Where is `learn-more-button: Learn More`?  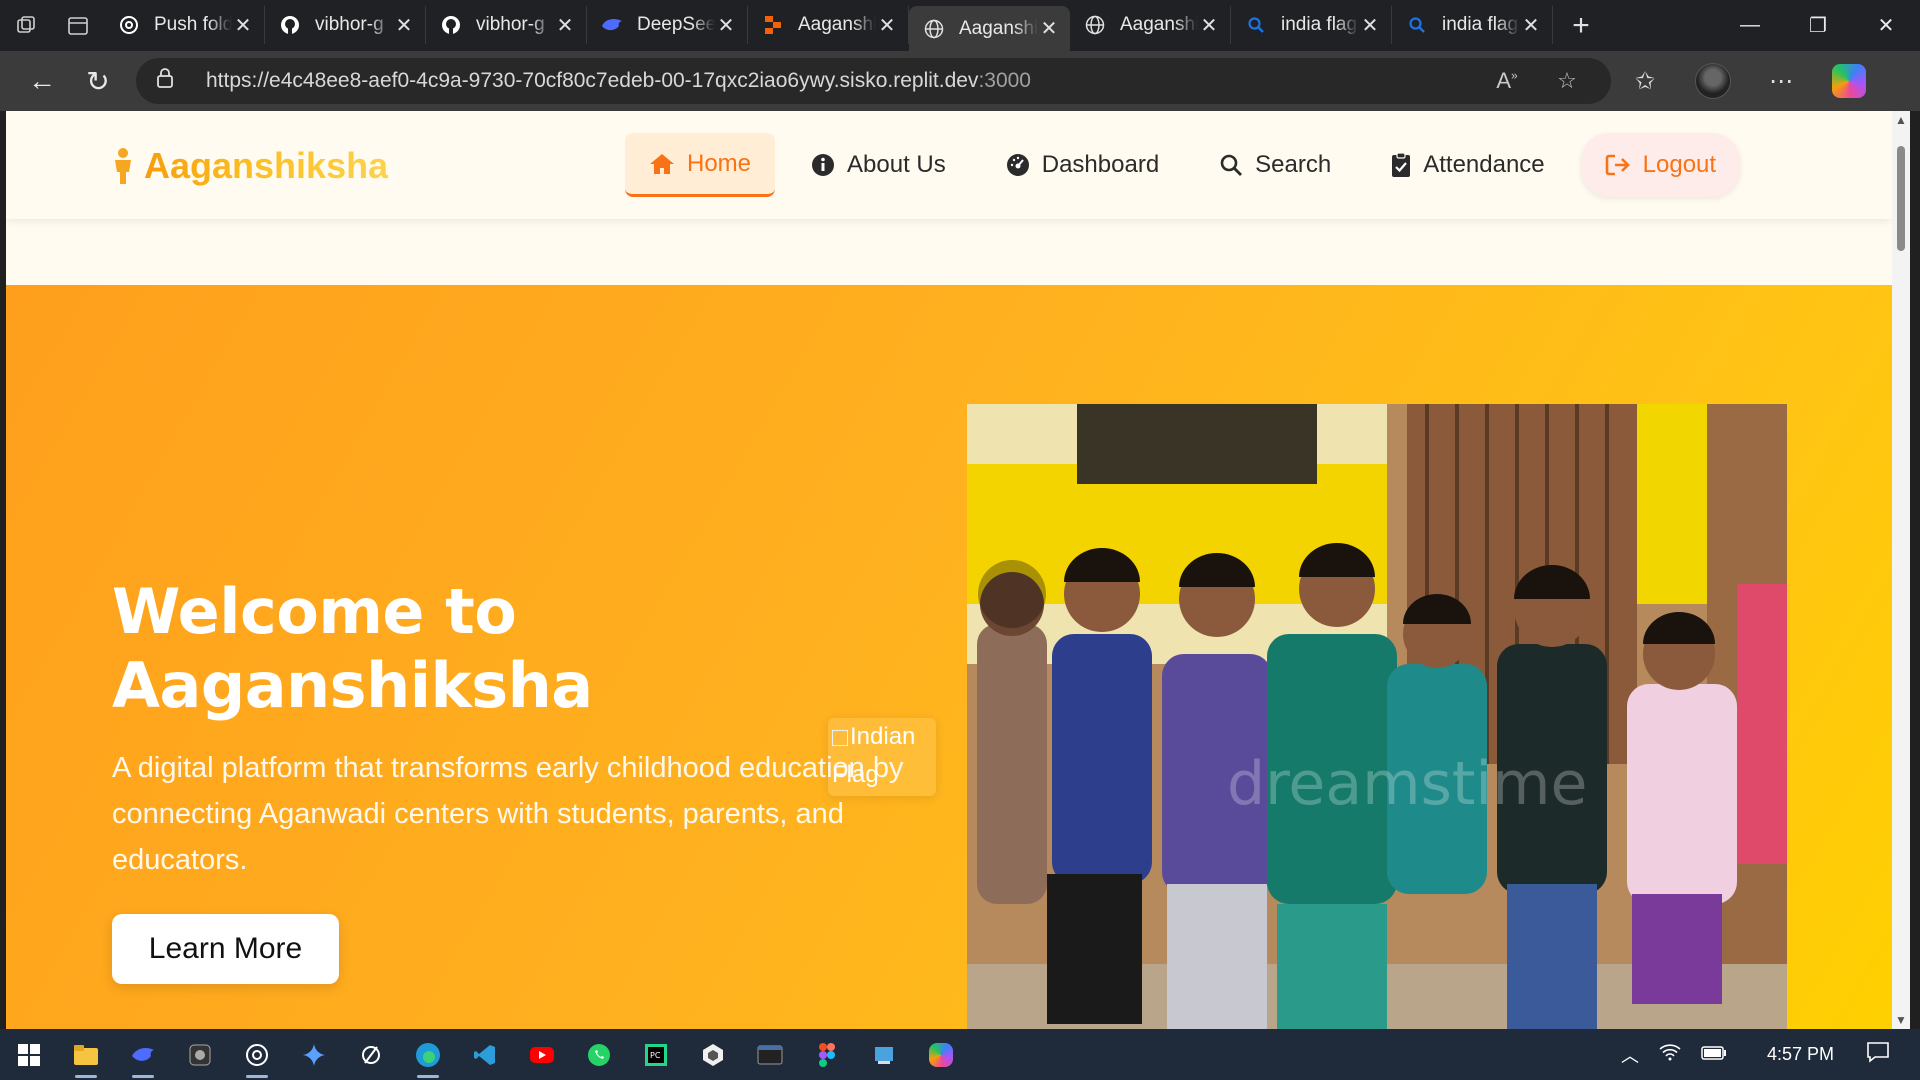 learn-more-button: Learn More is located at coordinates (225, 949).